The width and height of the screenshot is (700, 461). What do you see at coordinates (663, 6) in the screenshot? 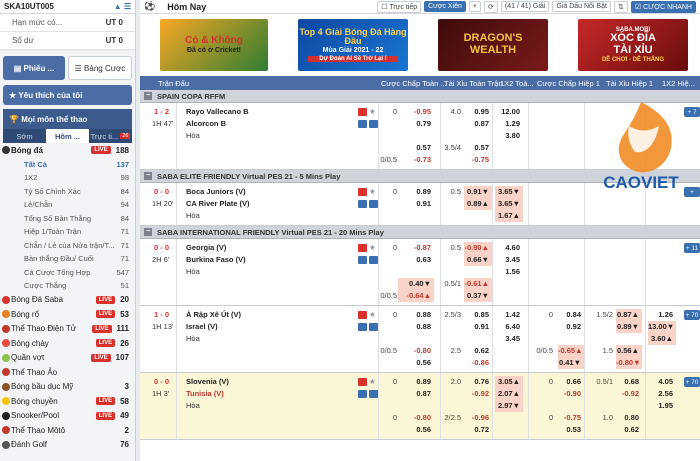
I see `quick-bet-toggle: ☑ CƯỢC NHANH` at bounding box center [663, 6].